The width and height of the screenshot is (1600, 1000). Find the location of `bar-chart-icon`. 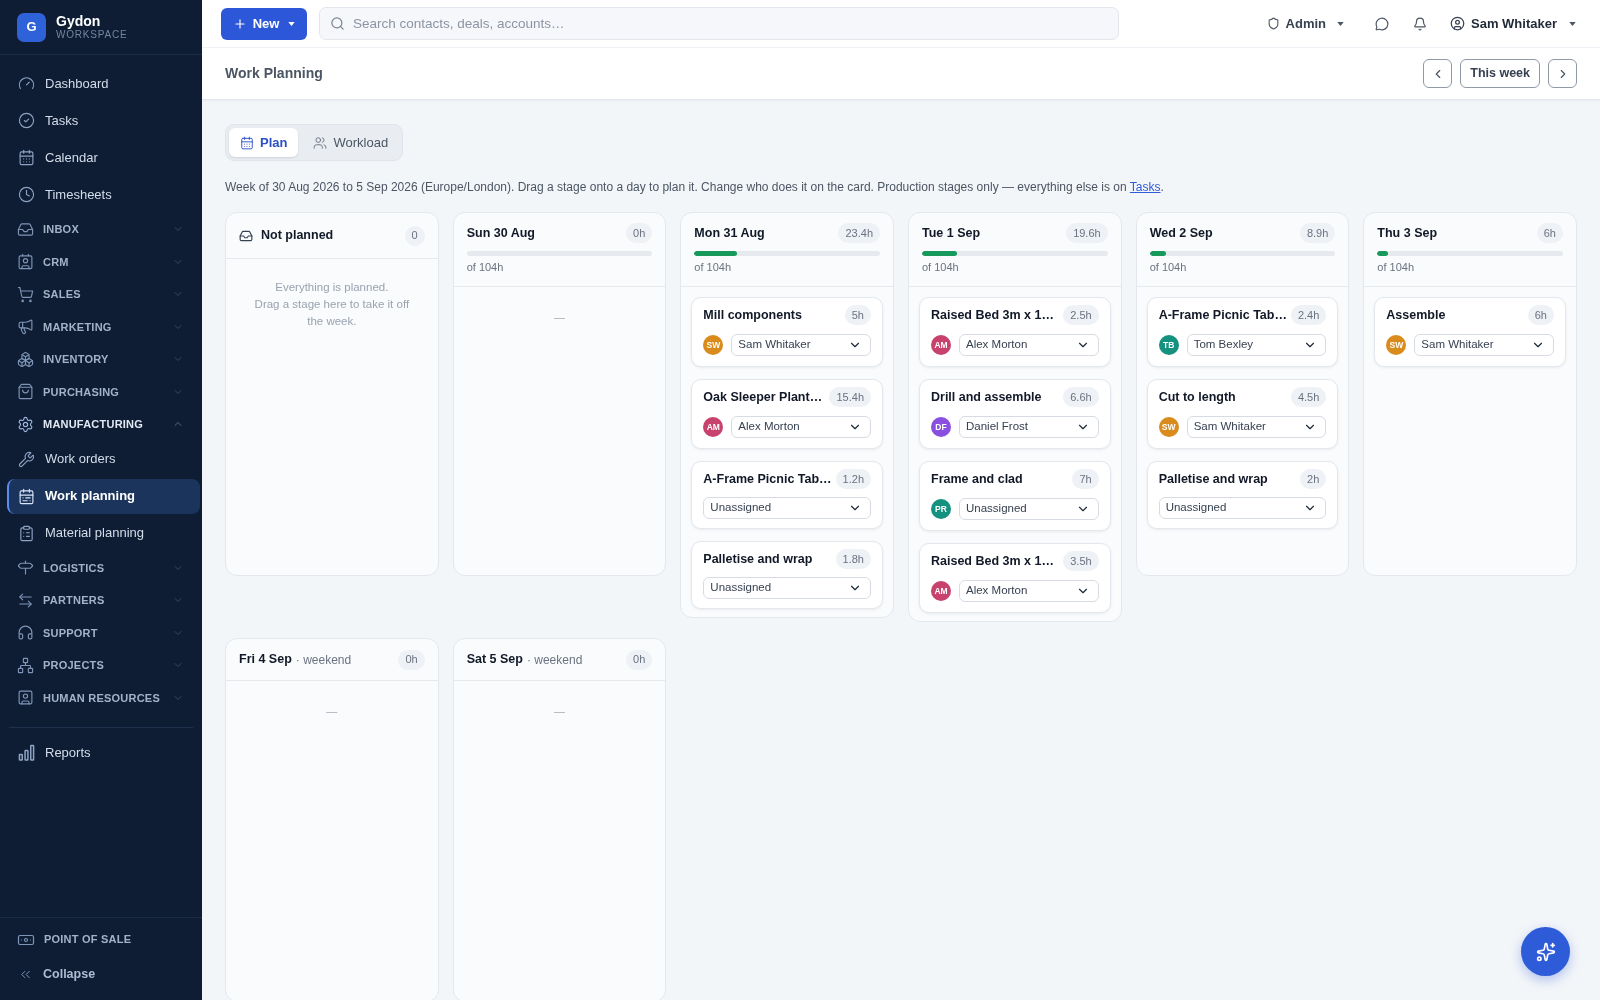

bar-chart-icon is located at coordinates (26, 752).